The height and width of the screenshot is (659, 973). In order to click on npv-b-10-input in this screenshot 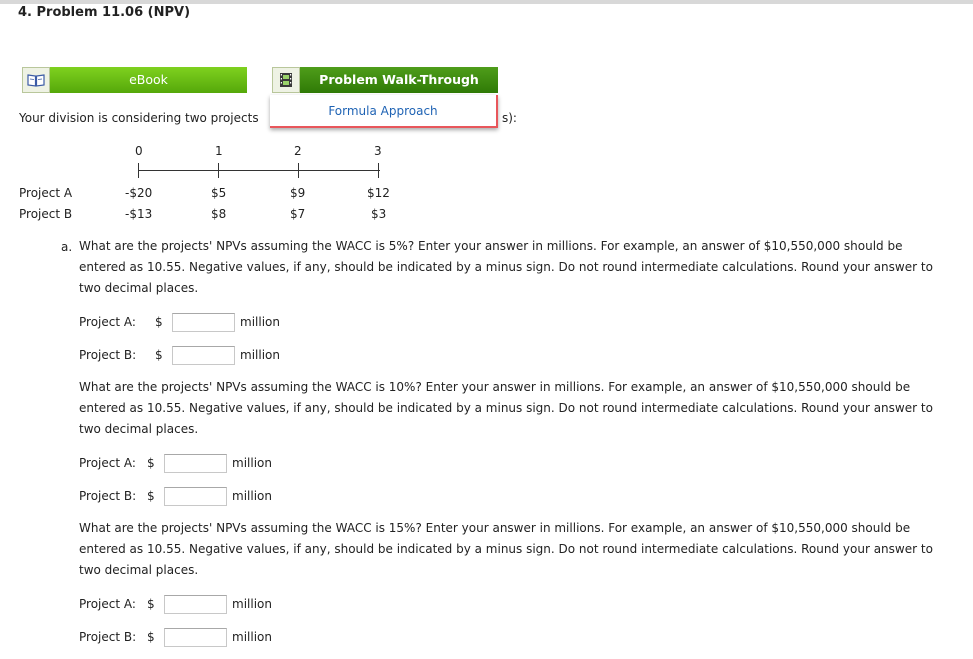, I will do `click(195, 496)`.